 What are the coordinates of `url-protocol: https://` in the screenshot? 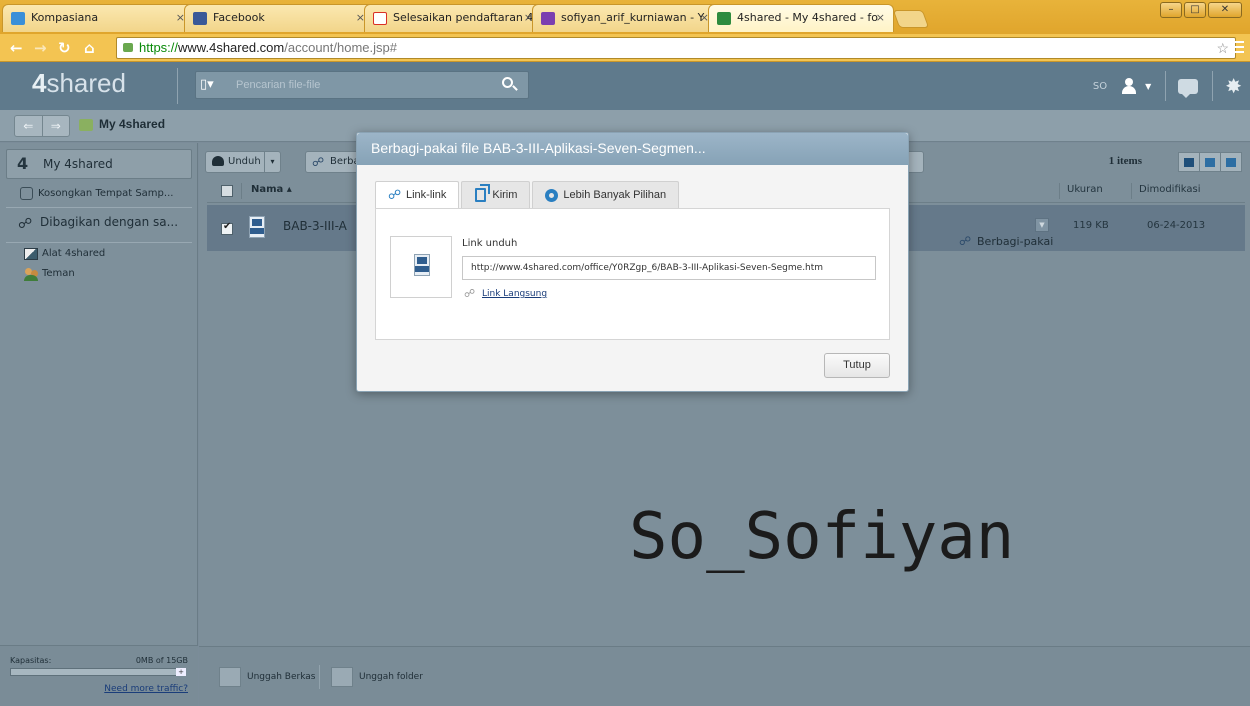 It's located at (159, 47).